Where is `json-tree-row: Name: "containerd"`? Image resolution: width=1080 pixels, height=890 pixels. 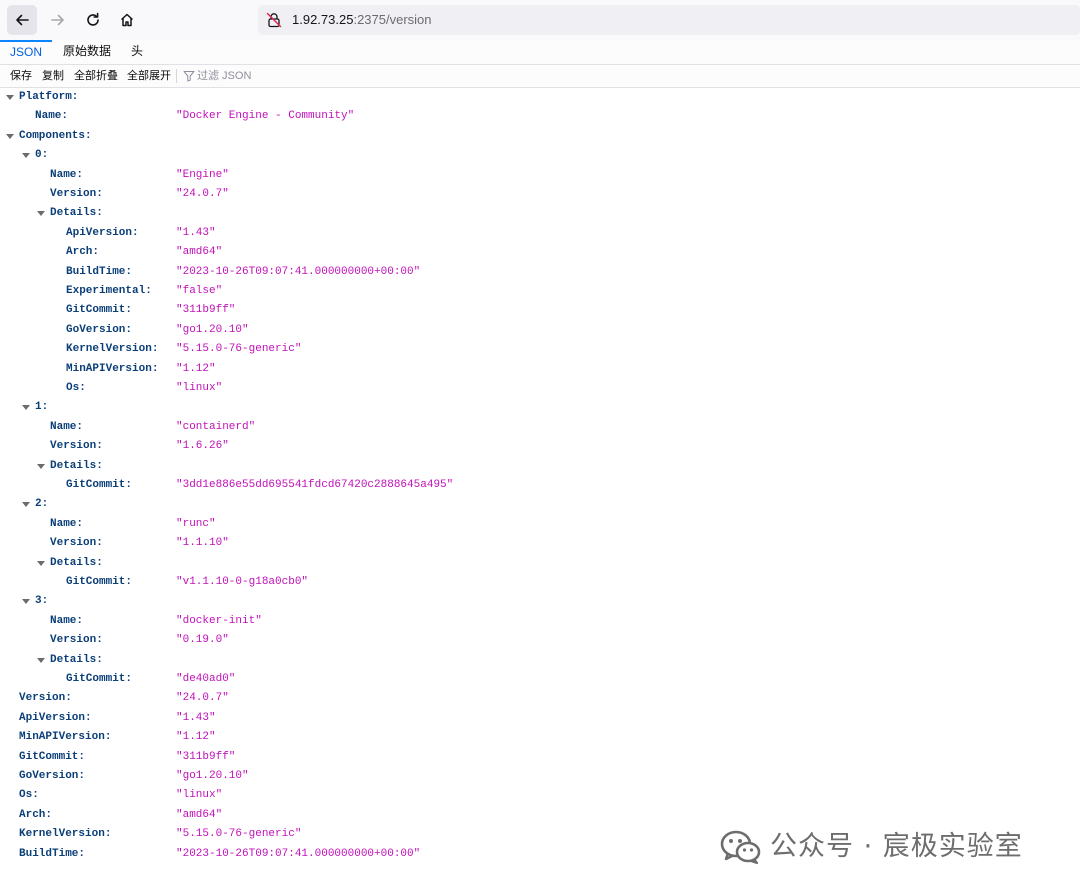 json-tree-row: Name: "containerd" is located at coordinates (540, 427).